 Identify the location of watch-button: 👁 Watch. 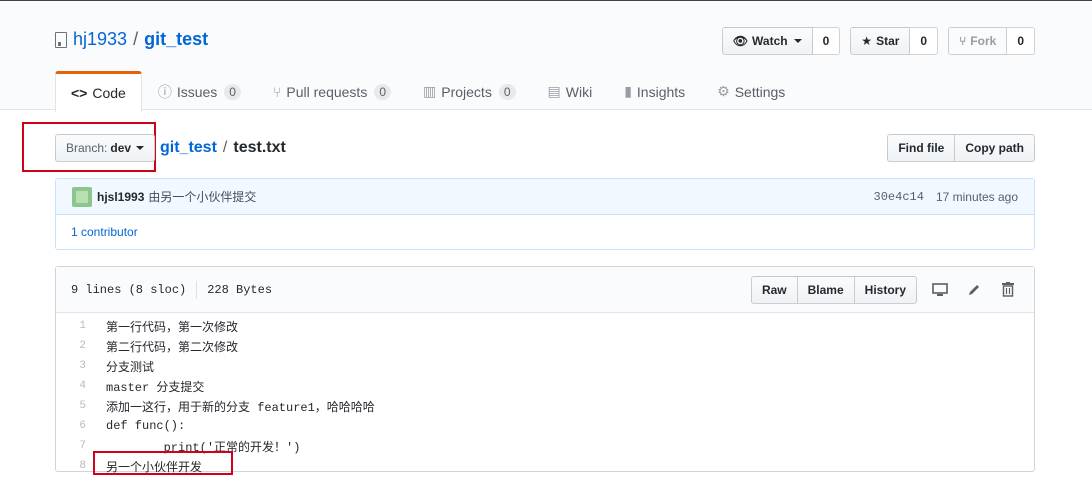
(767, 41).